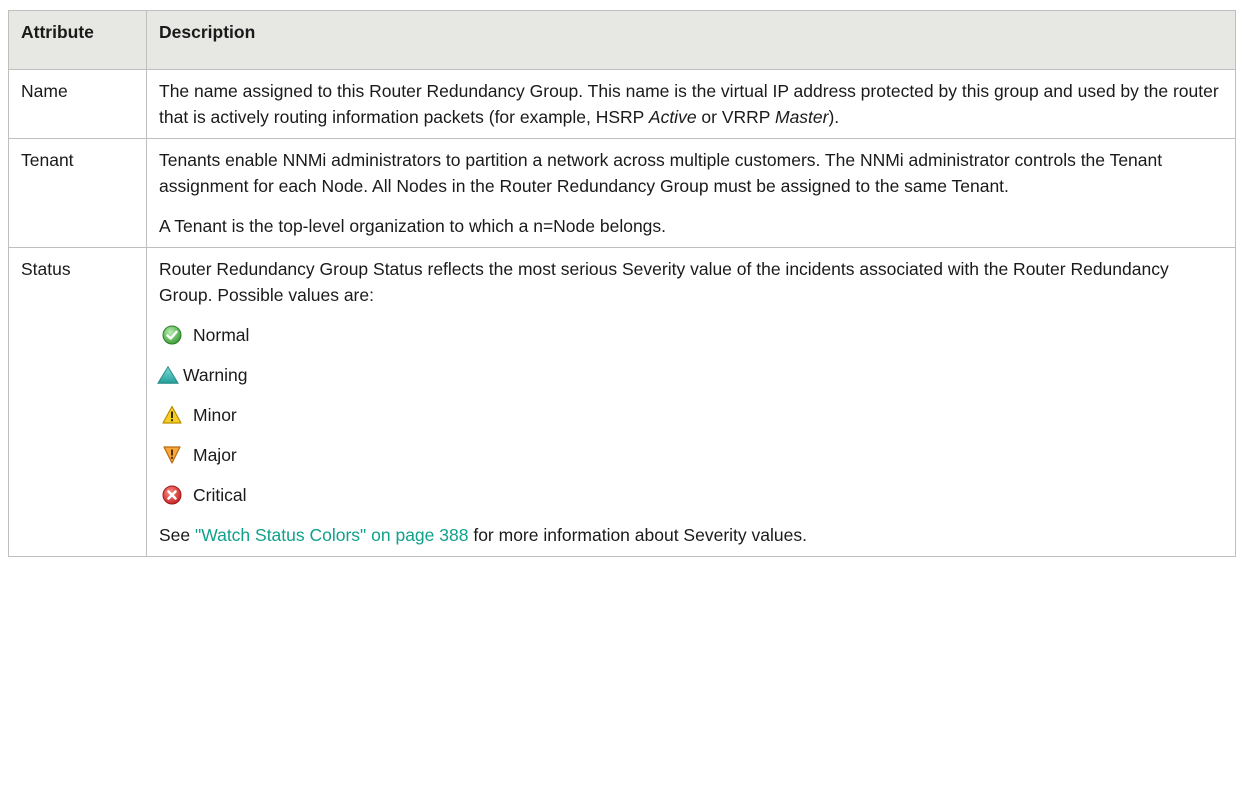 The width and height of the screenshot is (1244, 794). Describe the element at coordinates (220, 495) in the screenshot. I see `severity-label-critical: Critical` at that location.